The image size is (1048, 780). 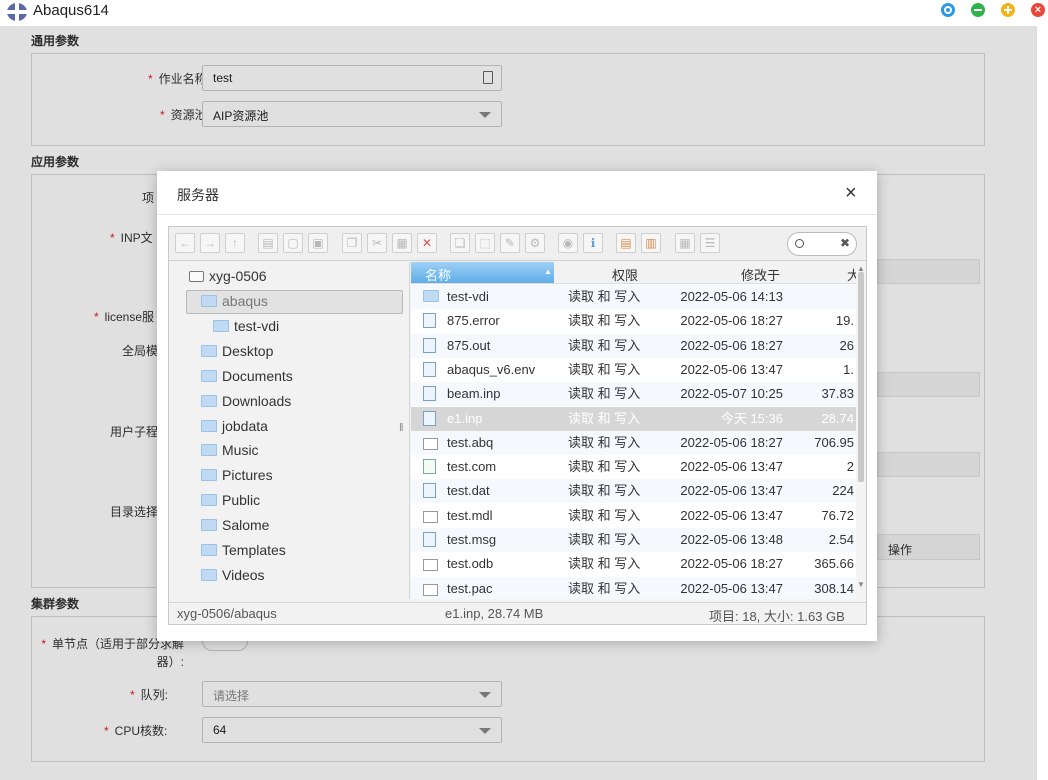 I want to click on tree-item: Public, so click(x=230, y=500).